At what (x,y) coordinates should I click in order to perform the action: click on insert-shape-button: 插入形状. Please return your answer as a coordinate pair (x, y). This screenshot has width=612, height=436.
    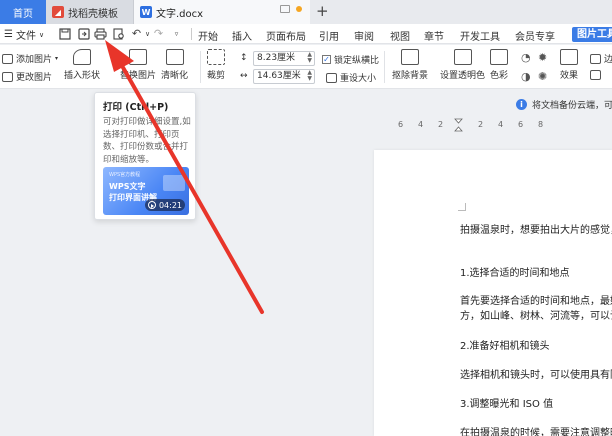
    Looking at the image, I should click on (82, 65).